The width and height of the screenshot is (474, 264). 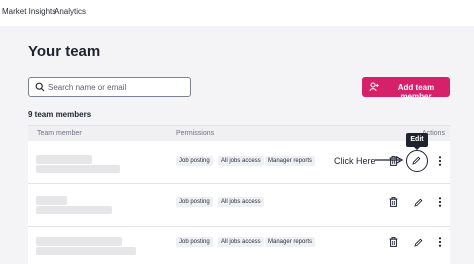 What do you see at coordinates (40, 87) in the screenshot?
I see `search-icon` at bounding box center [40, 87].